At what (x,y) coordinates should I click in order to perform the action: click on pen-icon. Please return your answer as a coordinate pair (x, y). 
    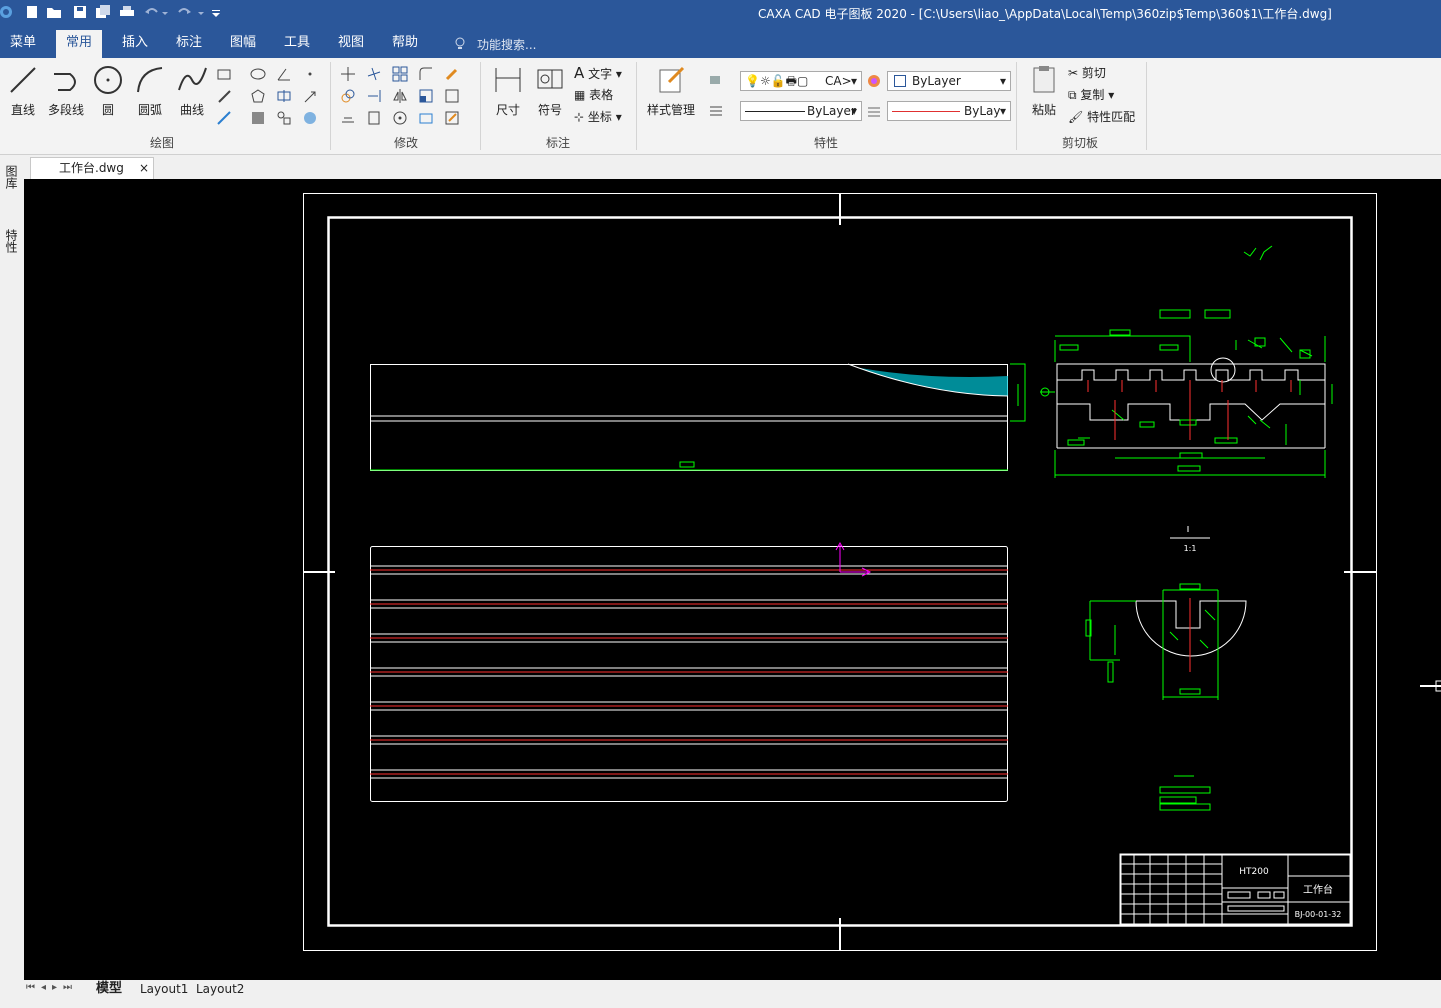
    Looking at the image, I should click on (224, 96).